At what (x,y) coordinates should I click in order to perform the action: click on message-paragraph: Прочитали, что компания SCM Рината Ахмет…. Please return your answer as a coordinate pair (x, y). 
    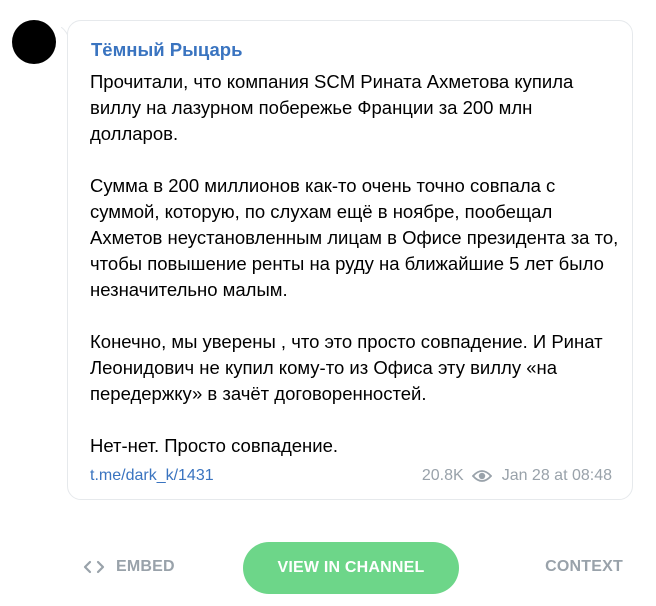
    Looking at the image, I should click on (332, 107).